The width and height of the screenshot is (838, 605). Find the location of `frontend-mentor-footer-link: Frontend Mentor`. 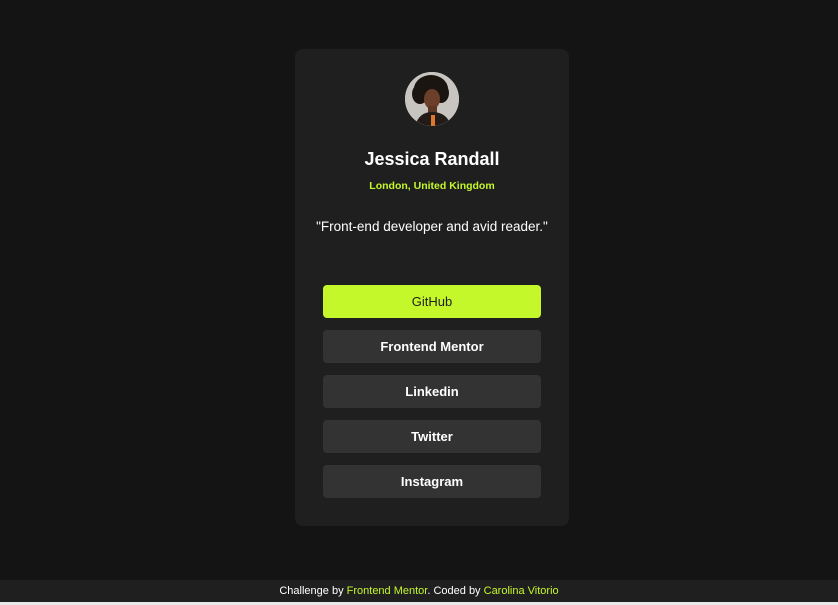

frontend-mentor-footer-link: Frontend Mentor is located at coordinates (387, 591).